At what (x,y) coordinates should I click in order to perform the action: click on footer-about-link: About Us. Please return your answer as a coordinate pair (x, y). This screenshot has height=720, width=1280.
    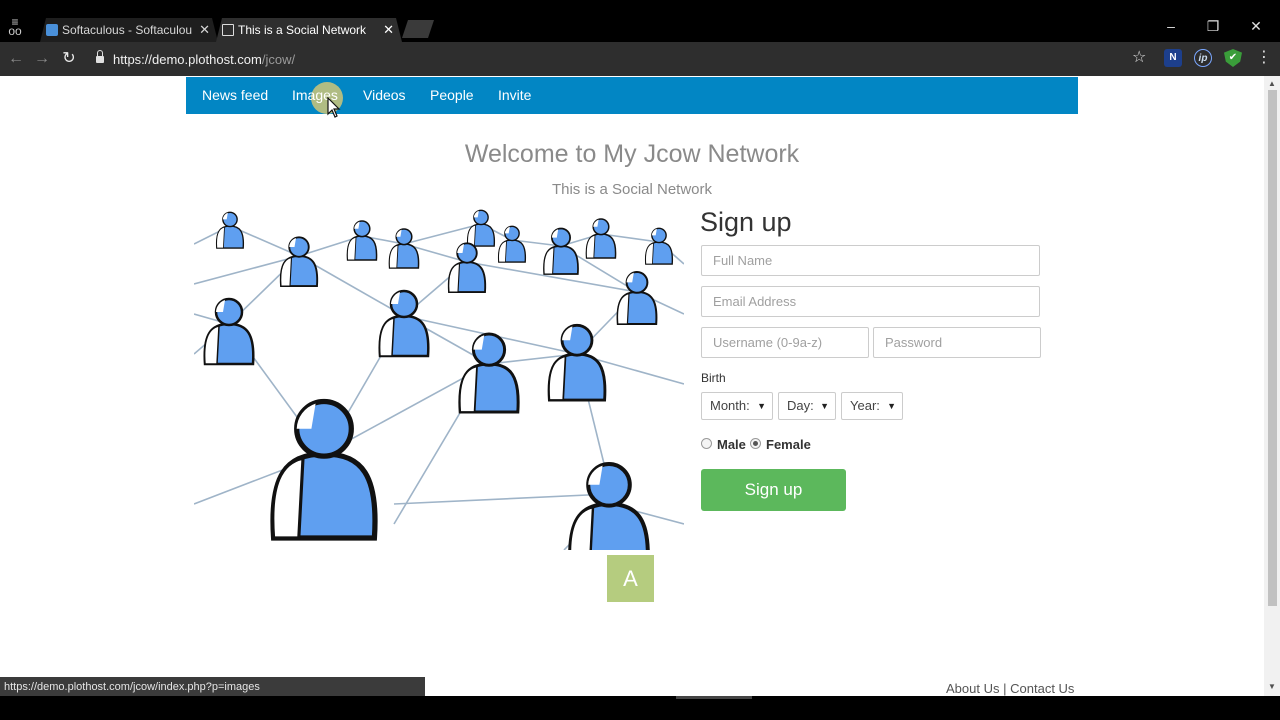
    Looking at the image, I should click on (972, 688).